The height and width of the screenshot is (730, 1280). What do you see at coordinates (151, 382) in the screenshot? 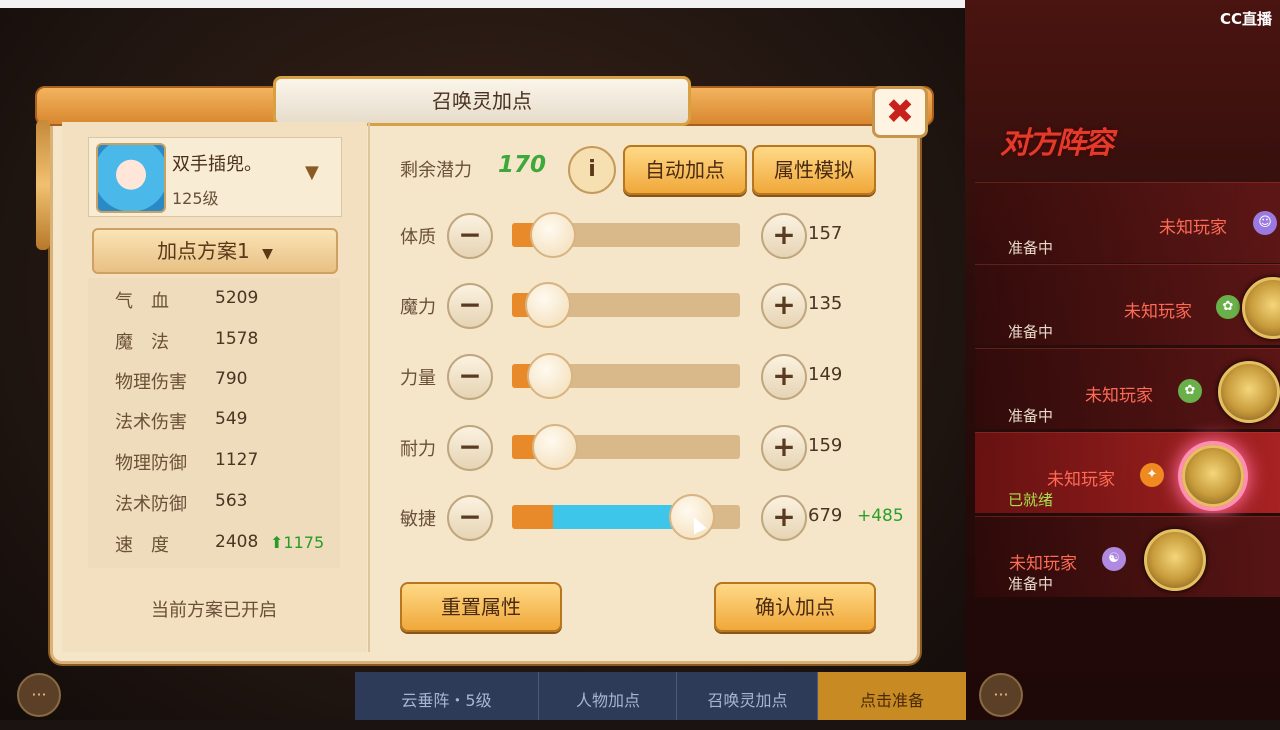
I see `stat-label: 物理伤害` at bounding box center [151, 382].